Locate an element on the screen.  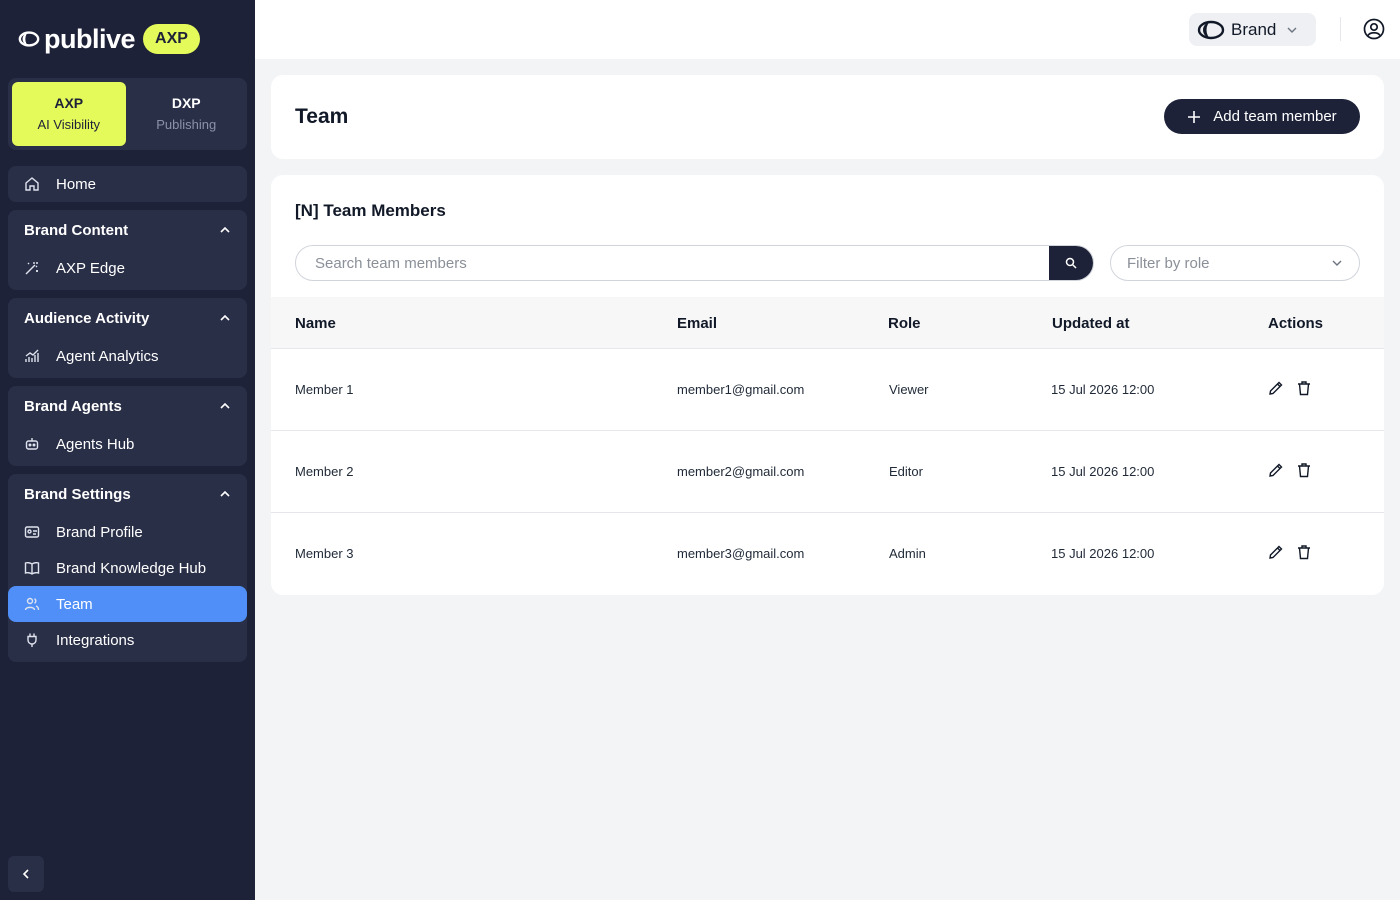
member-name: Member 3 is located at coordinates (324, 553).